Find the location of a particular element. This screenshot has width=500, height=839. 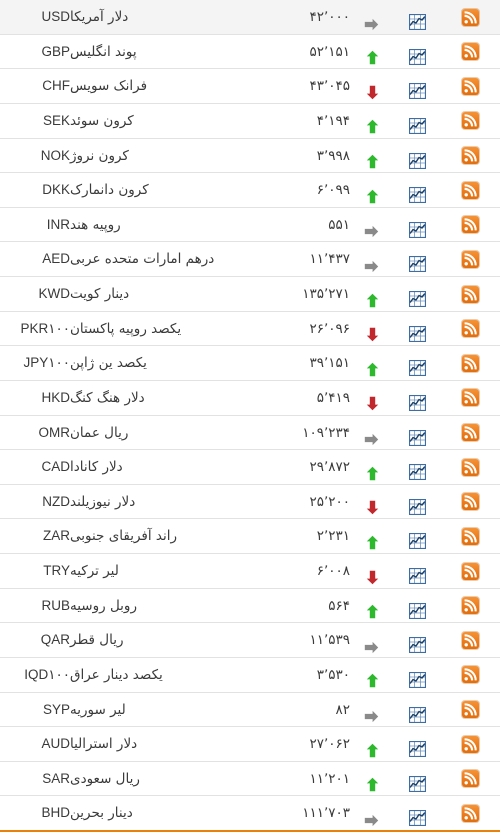

table-row: ۲۹٬۸۷۲ دلار کانادا CAD is located at coordinates (250, 467).